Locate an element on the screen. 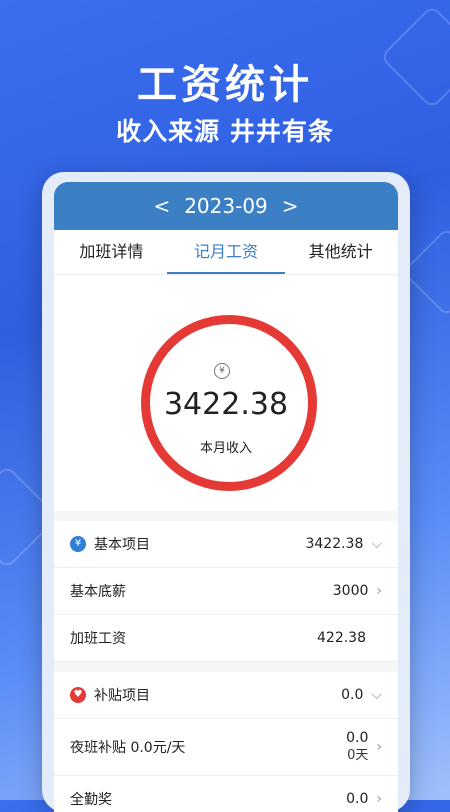 The height and width of the screenshot is (812, 450). night-shift-row: 夜班补贴 0.0元/天 0.0 0天 › is located at coordinates (226, 747).